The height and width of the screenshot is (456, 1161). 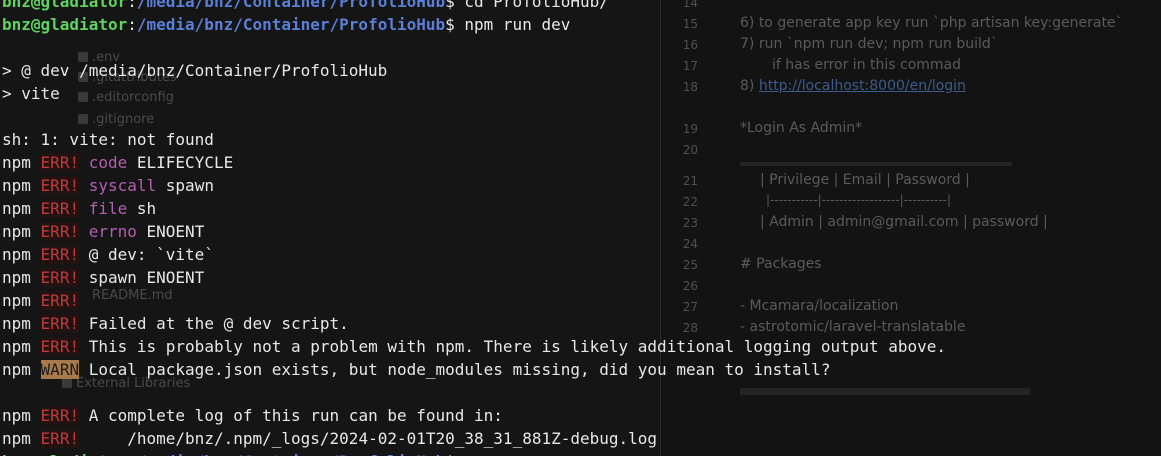 What do you see at coordinates (108, 139) in the screenshot?
I see `shell-error-line: sh: 1: vite: not found` at bounding box center [108, 139].